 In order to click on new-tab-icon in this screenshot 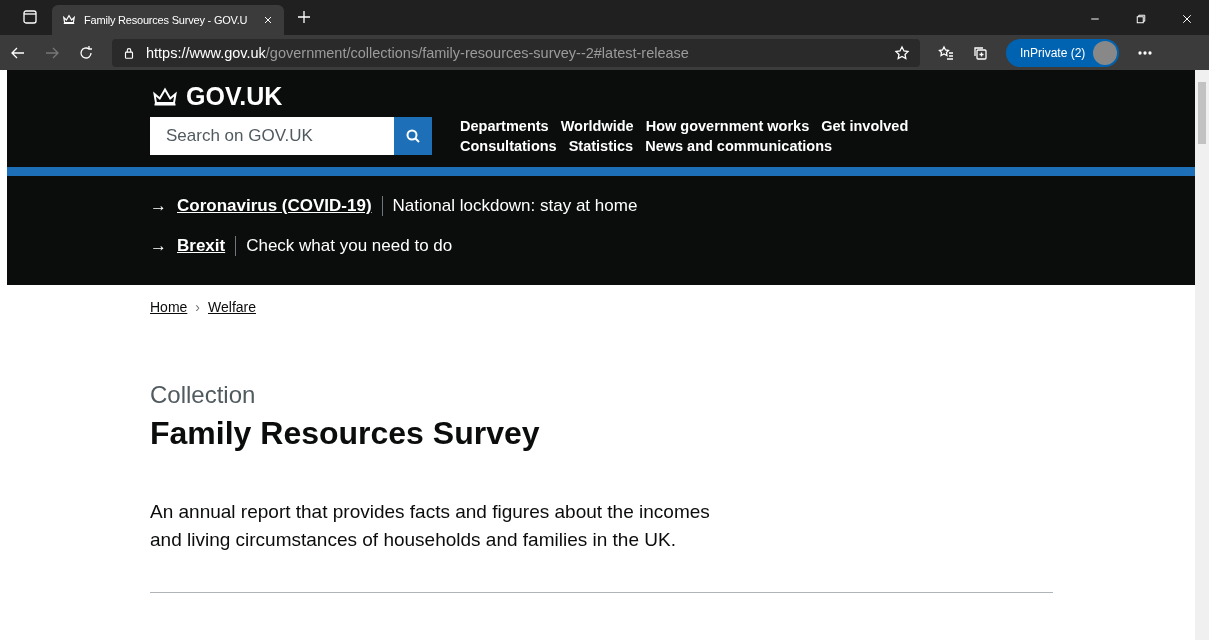, I will do `click(304, 17)`.